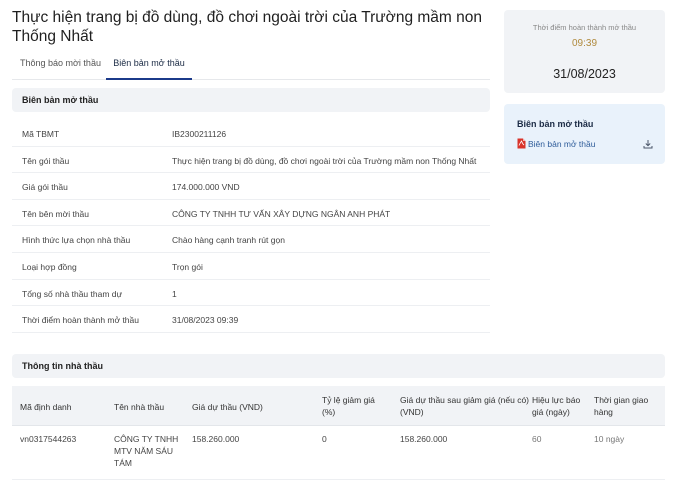 This screenshot has width=680, height=480. What do you see at coordinates (48, 439) in the screenshot?
I see `cell-id: vn0317544263` at bounding box center [48, 439].